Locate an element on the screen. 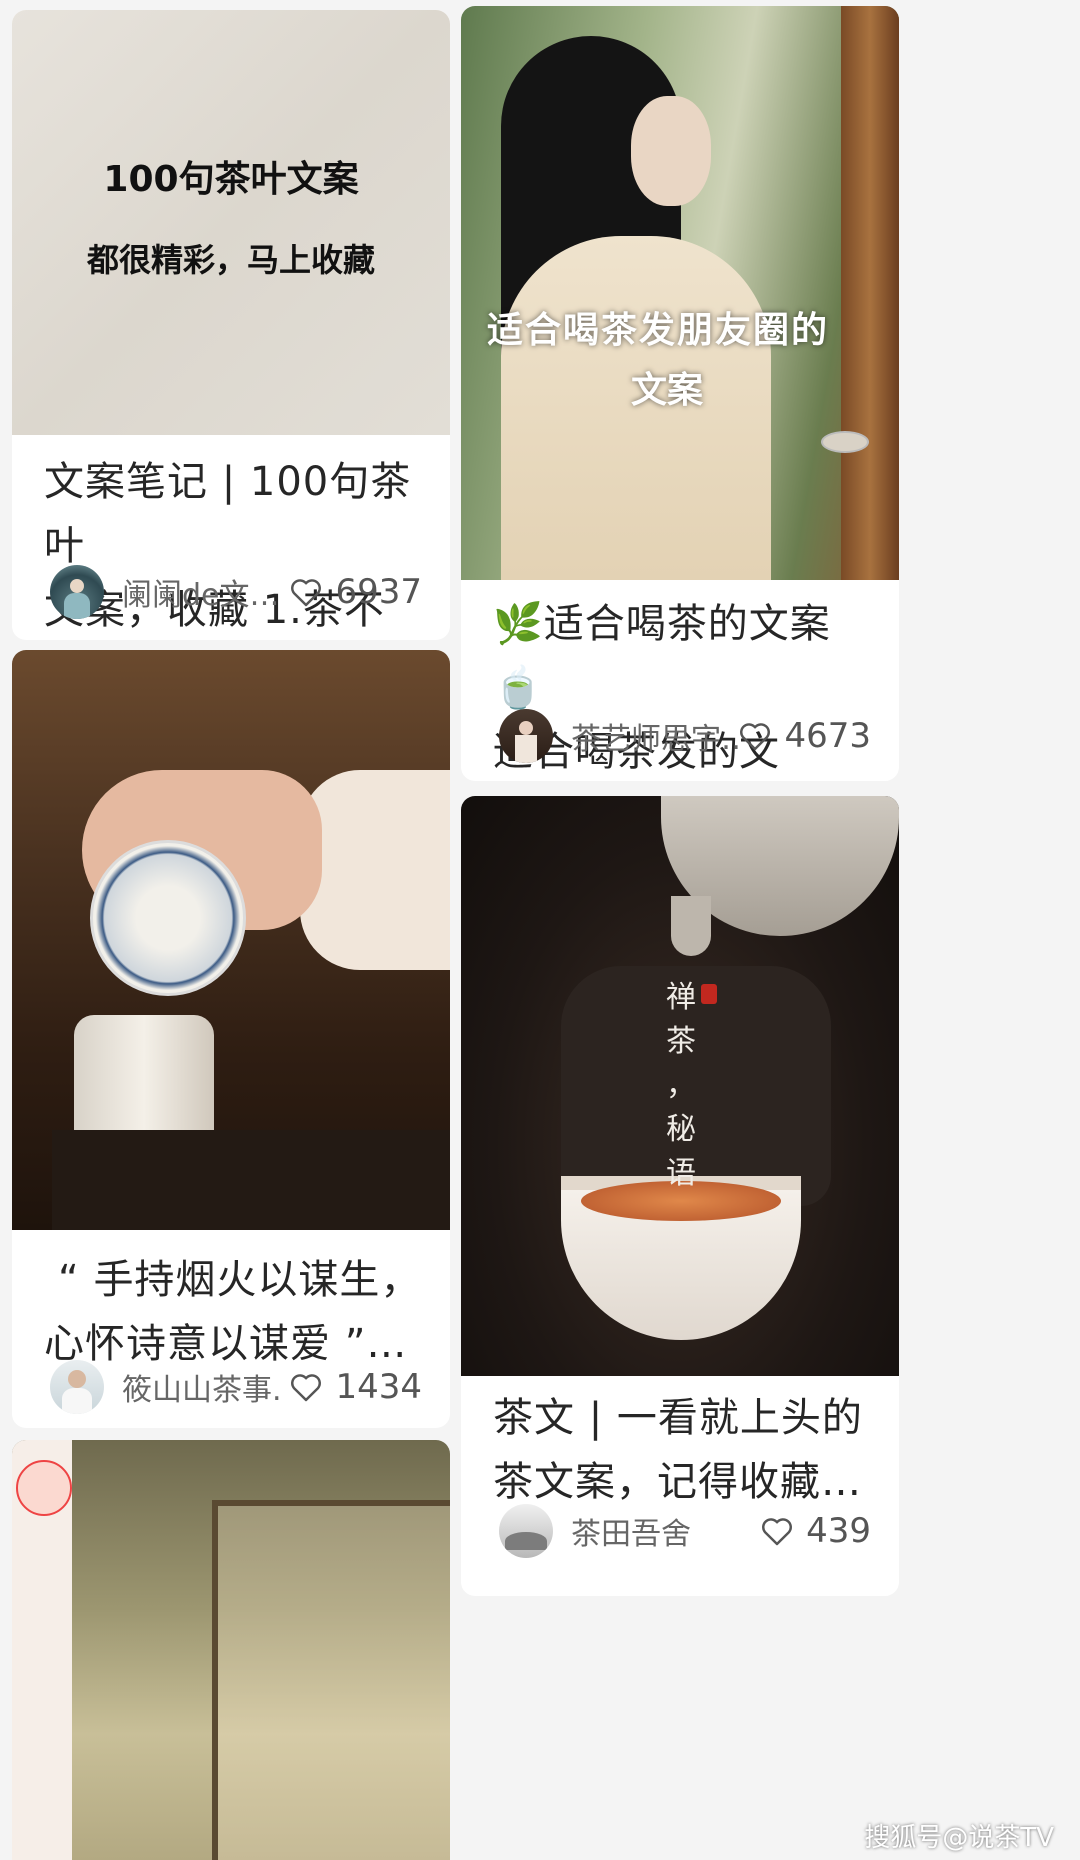  like-count: 4673 is located at coordinates (827, 736).